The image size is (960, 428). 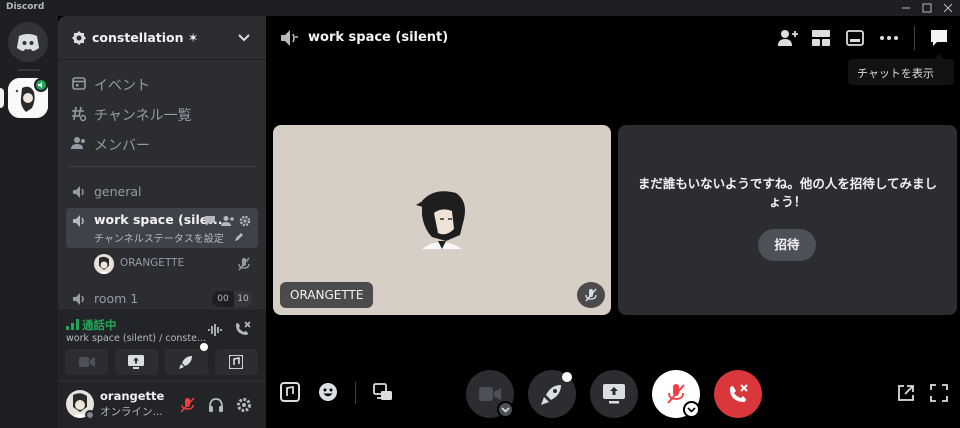 What do you see at coordinates (328, 392) in the screenshot?
I see `emoji-icon` at bounding box center [328, 392].